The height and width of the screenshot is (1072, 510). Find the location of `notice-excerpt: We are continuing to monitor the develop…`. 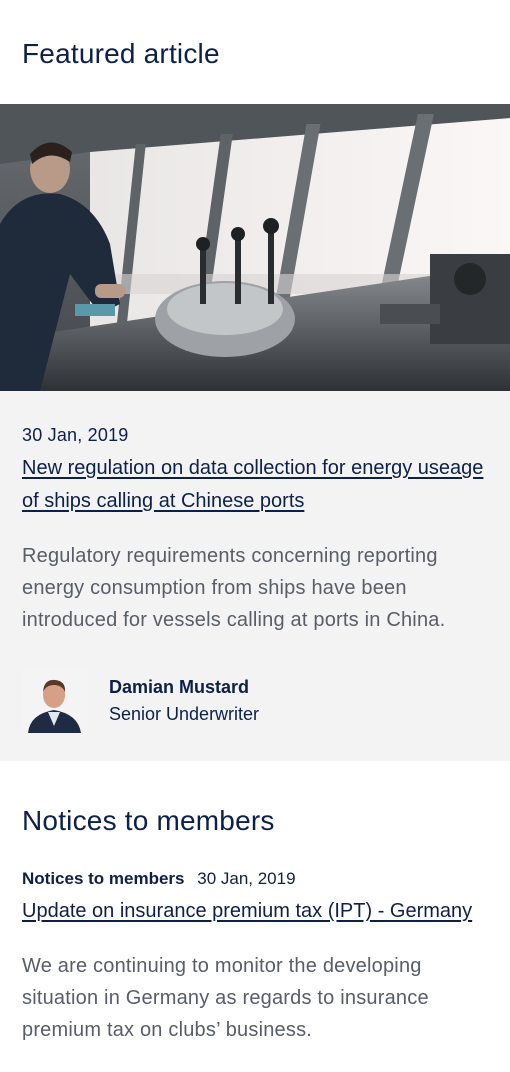

notice-excerpt: We are continuing to monitor the develop… is located at coordinates (225, 998).